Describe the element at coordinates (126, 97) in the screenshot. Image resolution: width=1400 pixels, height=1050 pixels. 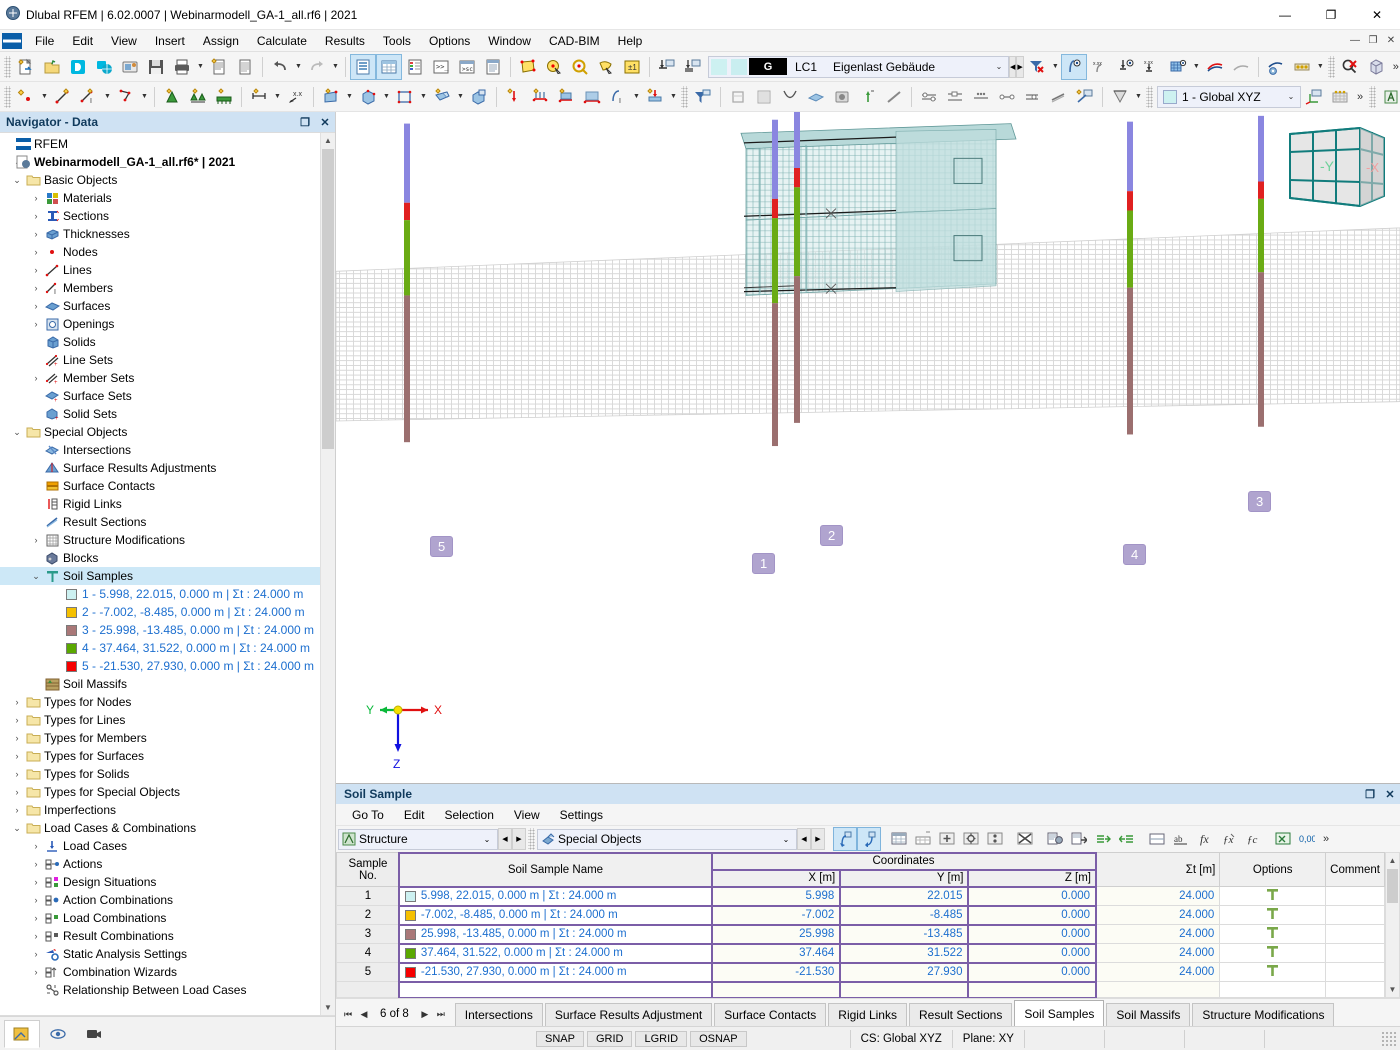
I see `new-polyline-button` at that location.